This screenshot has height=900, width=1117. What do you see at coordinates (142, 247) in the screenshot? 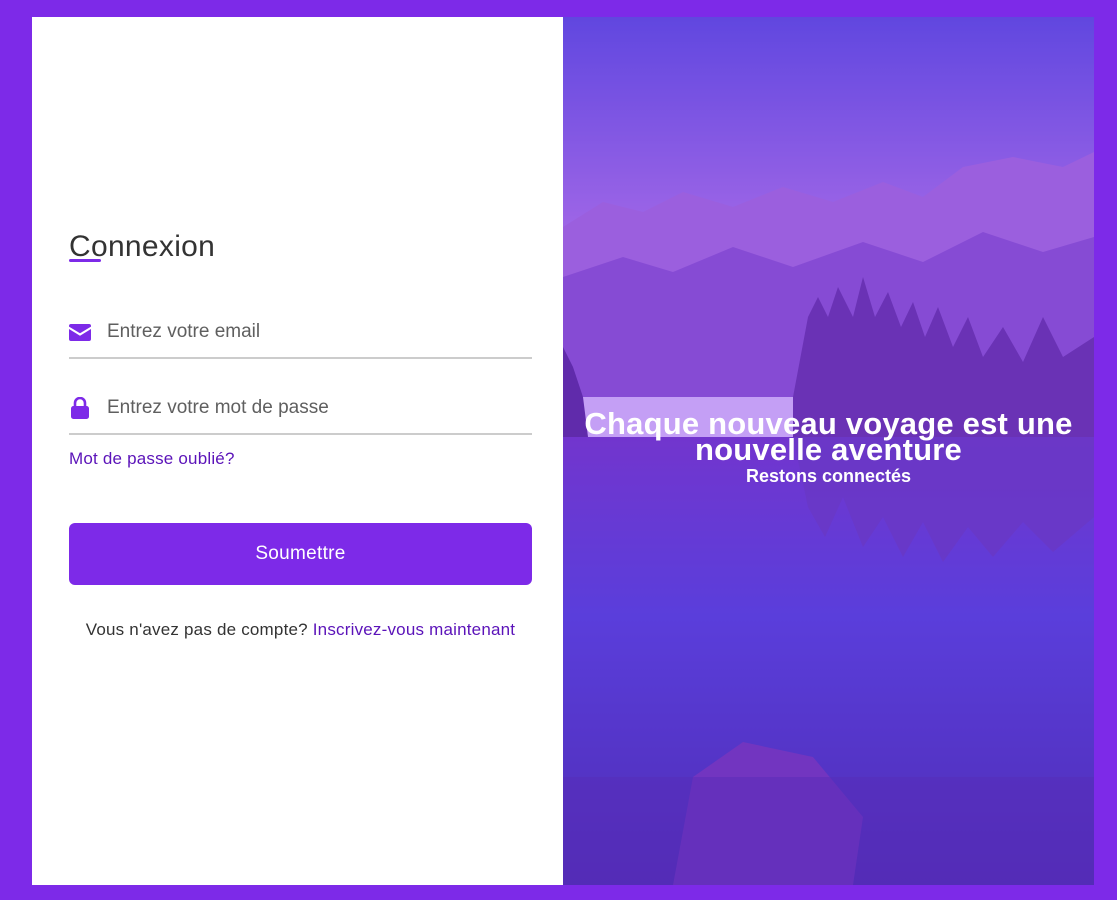
I see `title-wrapper: Connexion` at bounding box center [142, 247].